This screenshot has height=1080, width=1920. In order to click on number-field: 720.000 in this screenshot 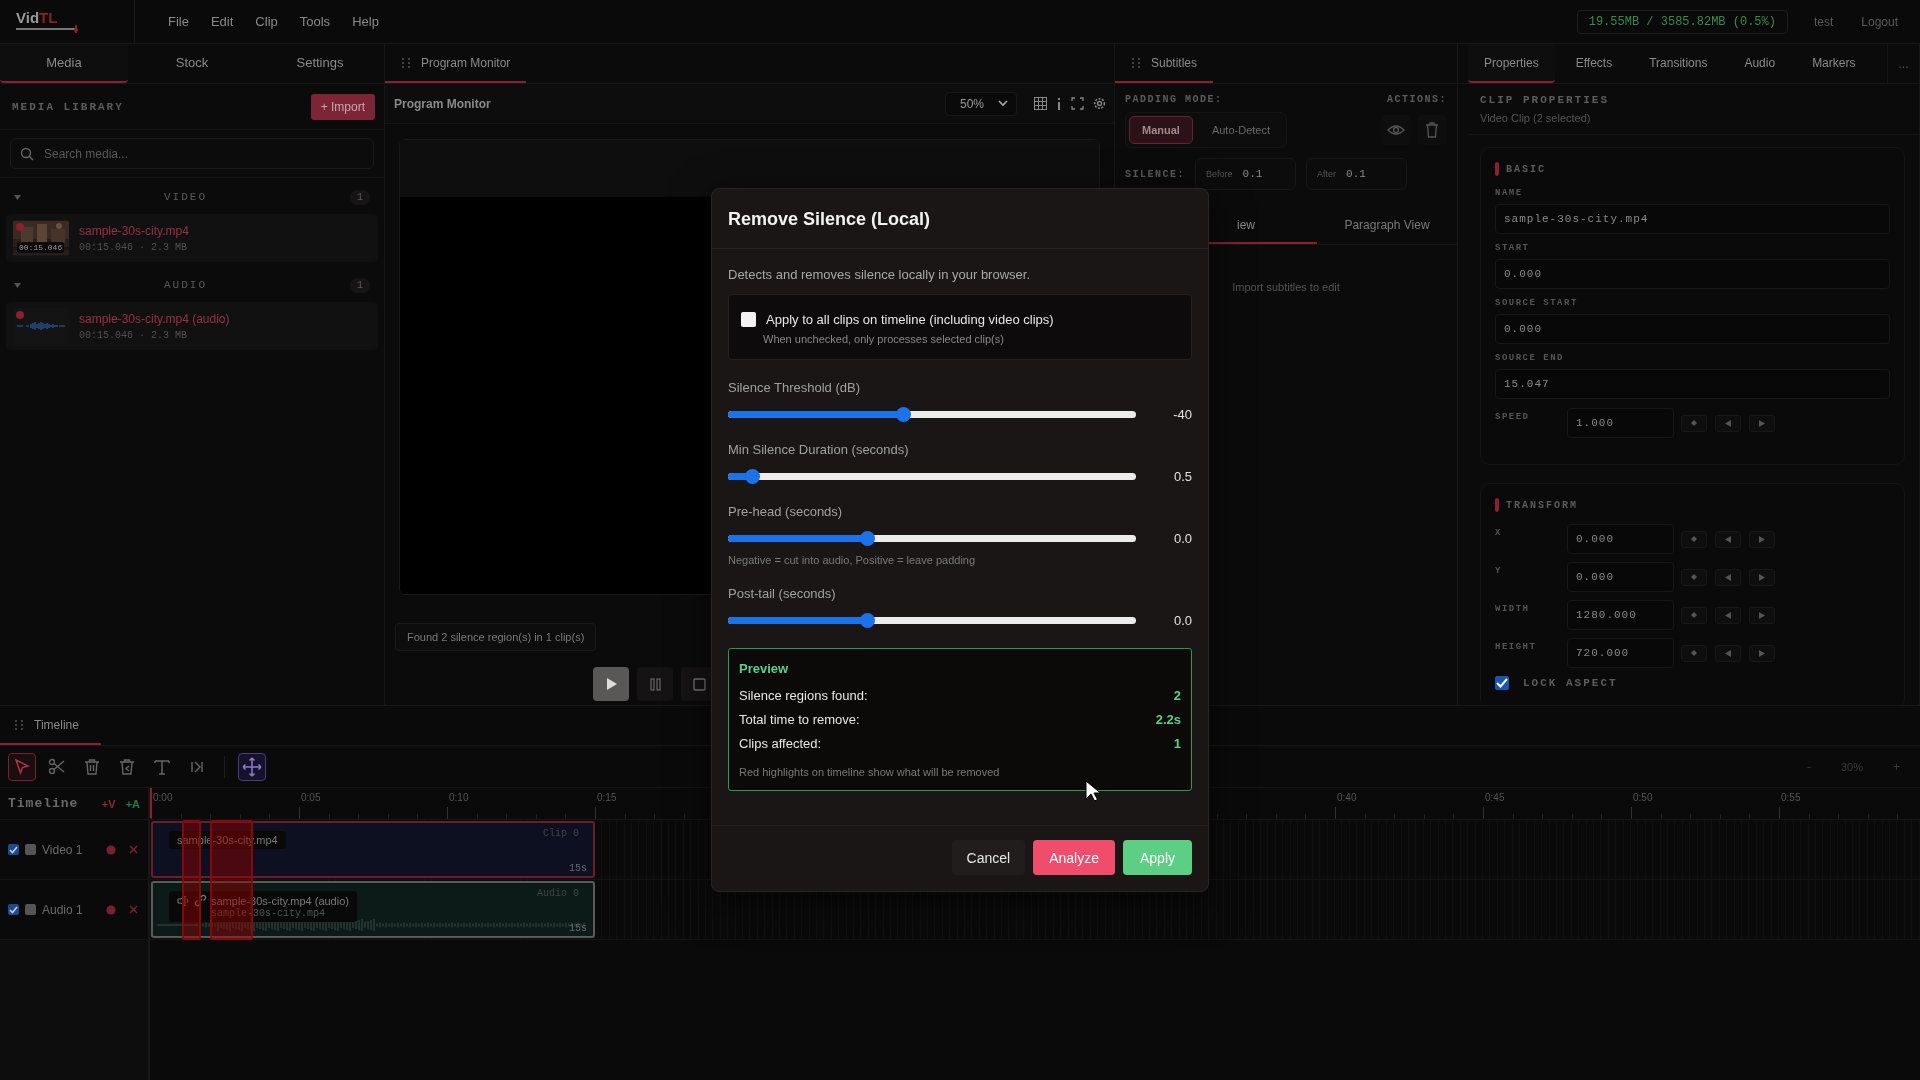, I will do `click(1620, 653)`.